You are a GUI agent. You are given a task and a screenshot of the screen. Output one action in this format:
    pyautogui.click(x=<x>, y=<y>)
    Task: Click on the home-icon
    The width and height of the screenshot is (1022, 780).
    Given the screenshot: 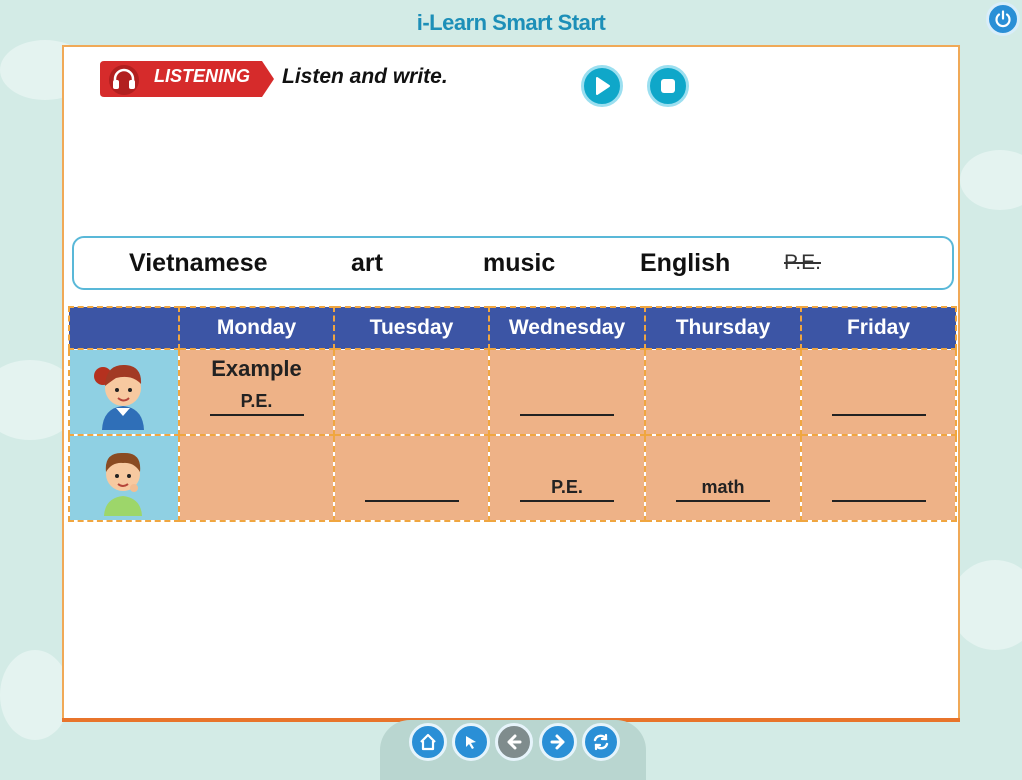 What is the action you would take?
    pyautogui.click(x=428, y=742)
    